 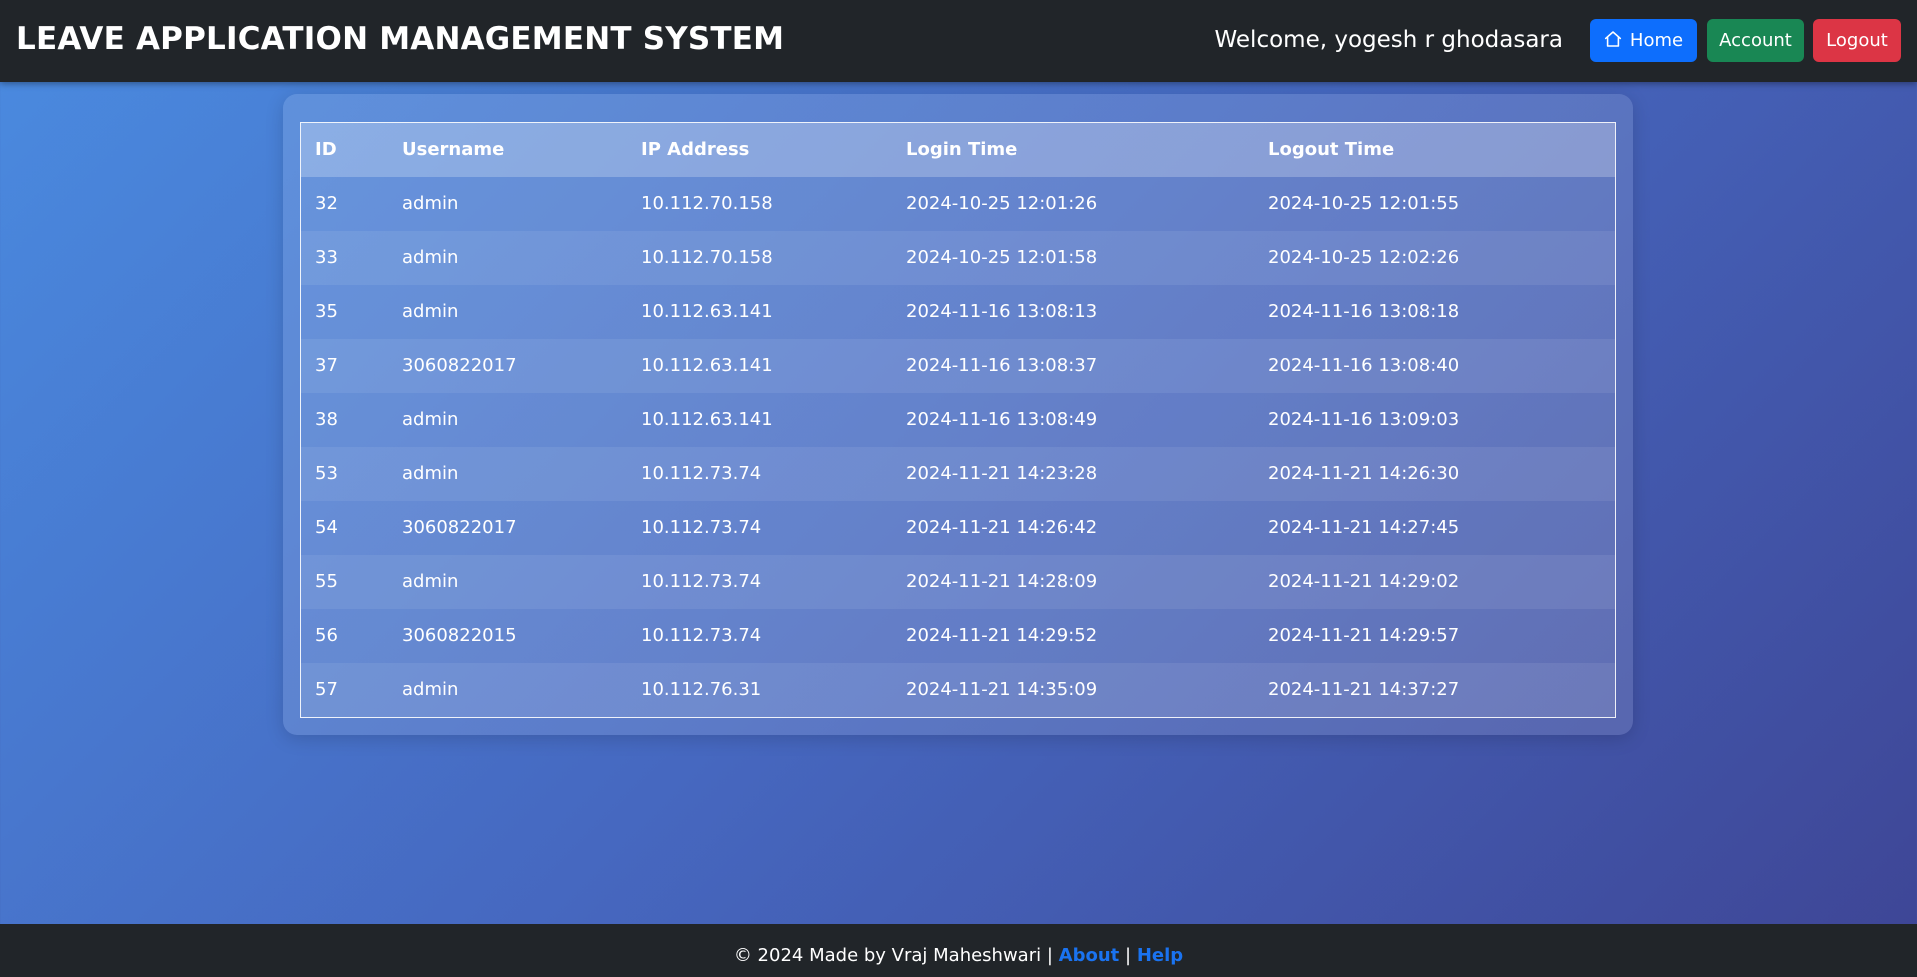 I want to click on footer-credit: © 2024 Made by Vraj Maheshwari, so click(x=887, y=955).